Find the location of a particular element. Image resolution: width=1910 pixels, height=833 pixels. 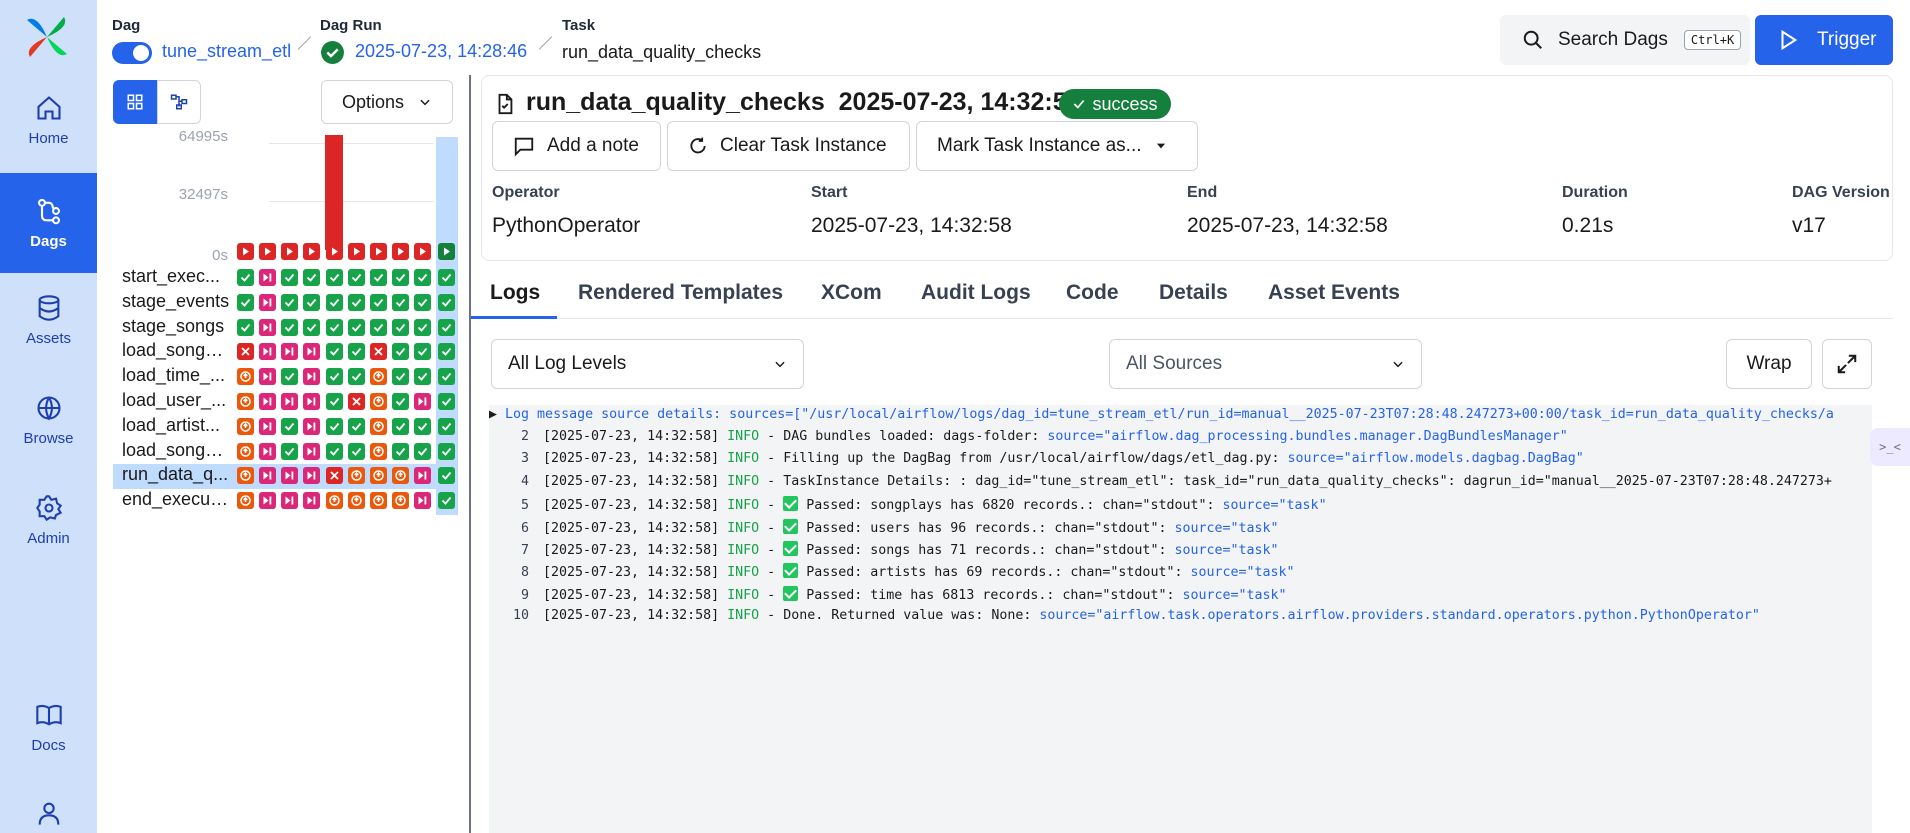

nav-item-user is located at coordinates (48, 804).